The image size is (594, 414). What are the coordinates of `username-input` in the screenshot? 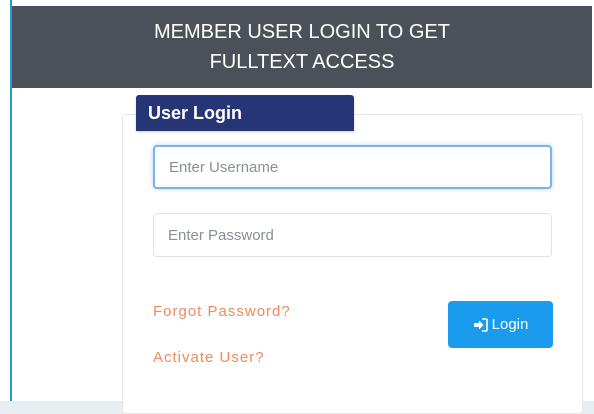 It's located at (352, 167).